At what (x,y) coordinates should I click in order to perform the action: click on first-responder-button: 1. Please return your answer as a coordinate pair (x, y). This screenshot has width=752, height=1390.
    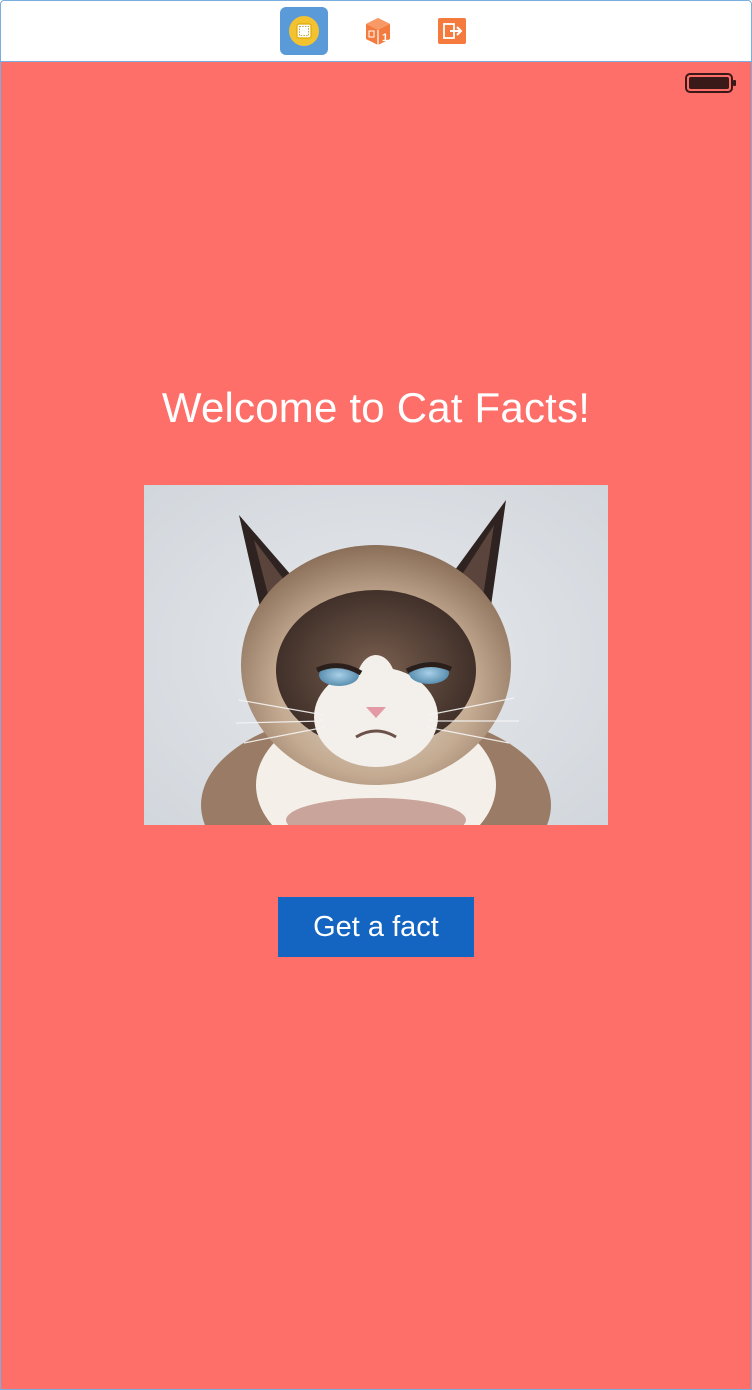
    Looking at the image, I should click on (378, 31).